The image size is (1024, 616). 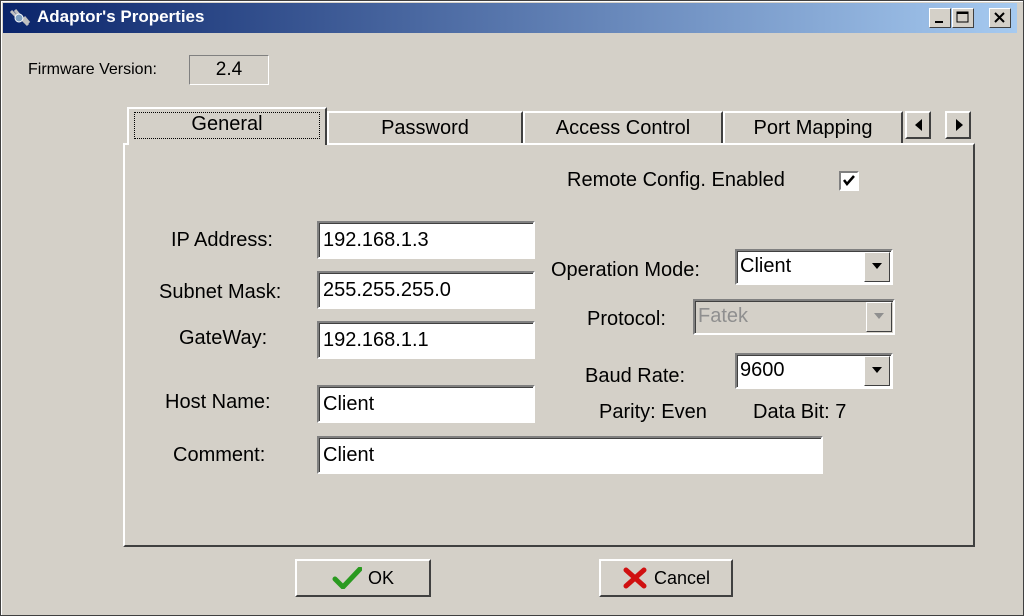 I want to click on red-x-icon, so click(x=635, y=578).